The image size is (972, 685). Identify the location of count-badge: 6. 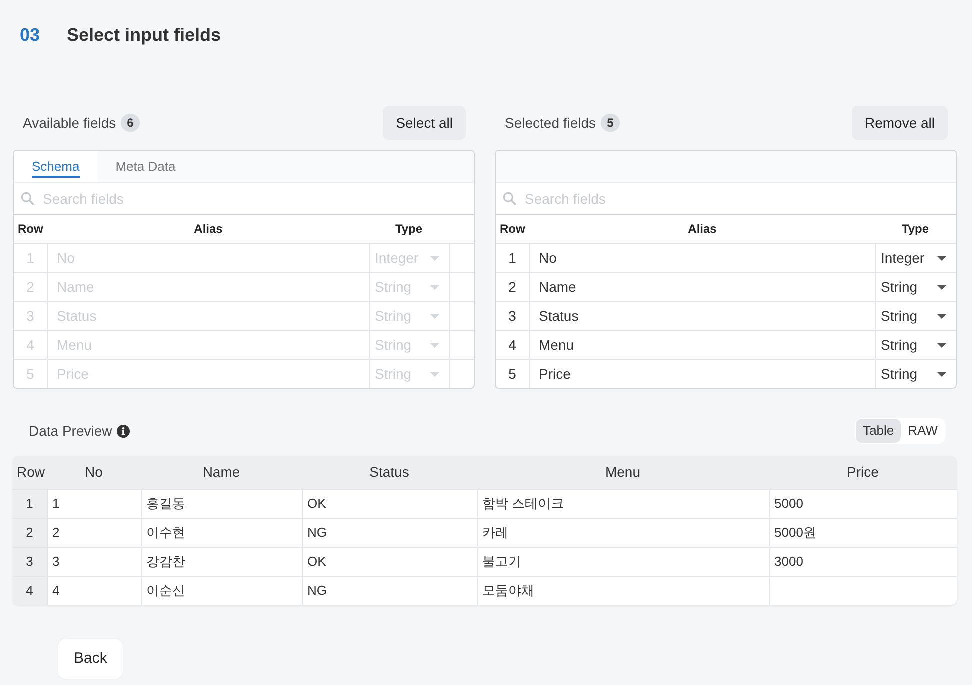
(130, 123).